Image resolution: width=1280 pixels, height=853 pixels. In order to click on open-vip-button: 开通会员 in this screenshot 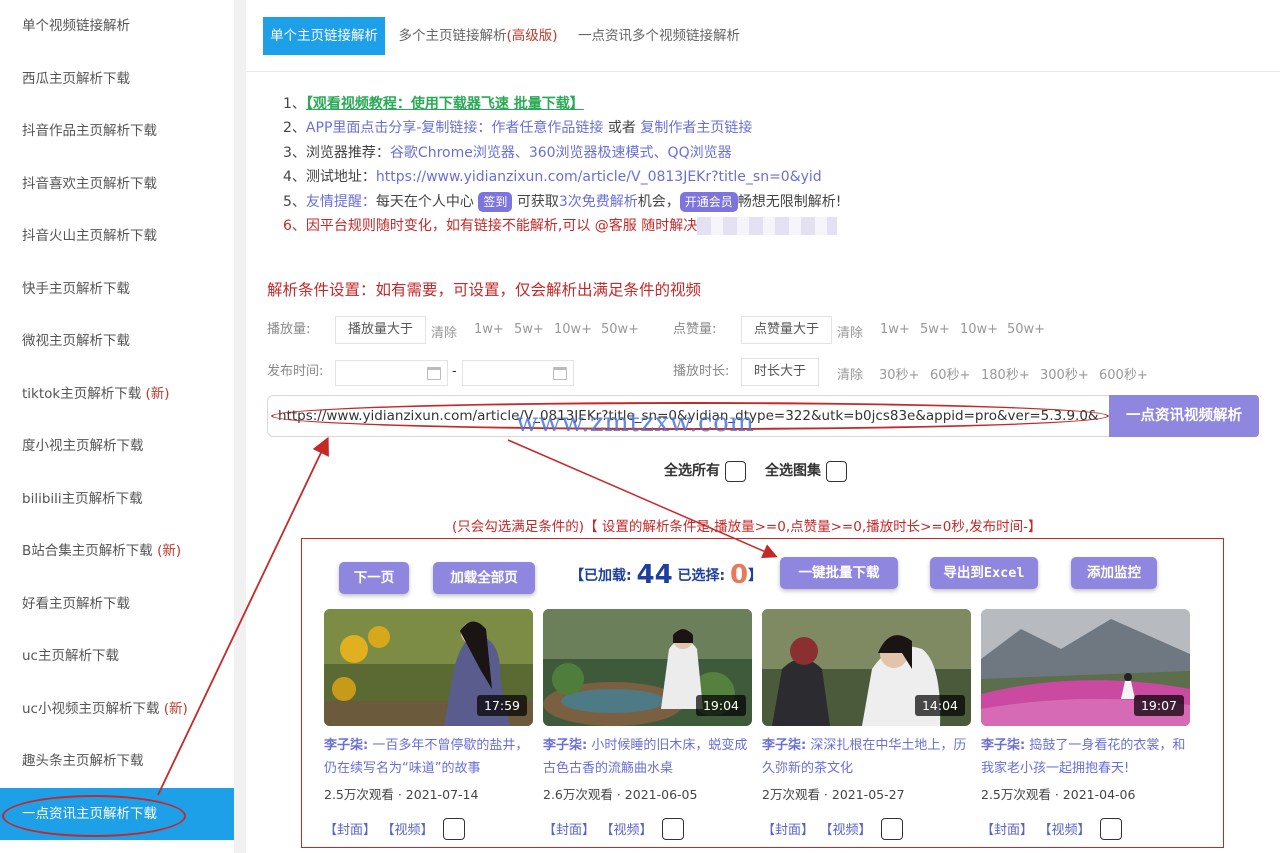, I will do `click(708, 201)`.